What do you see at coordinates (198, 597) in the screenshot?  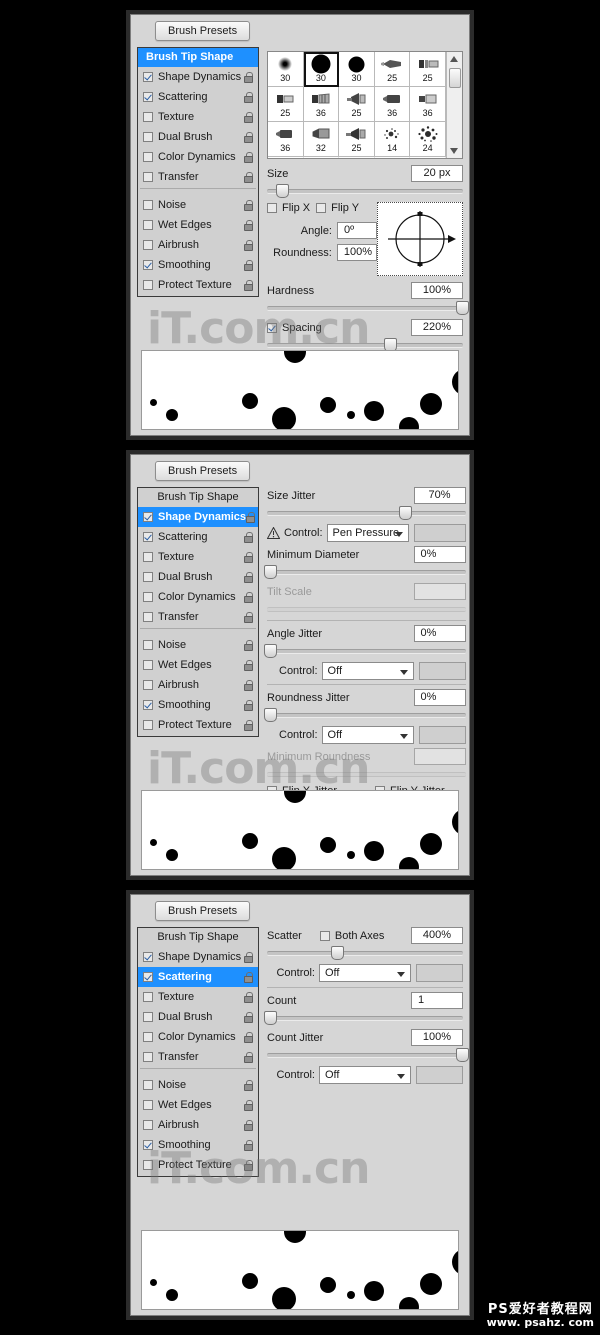 I see `sidebar-item-color-dynamics: Color Dynamics` at bounding box center [198, 597].